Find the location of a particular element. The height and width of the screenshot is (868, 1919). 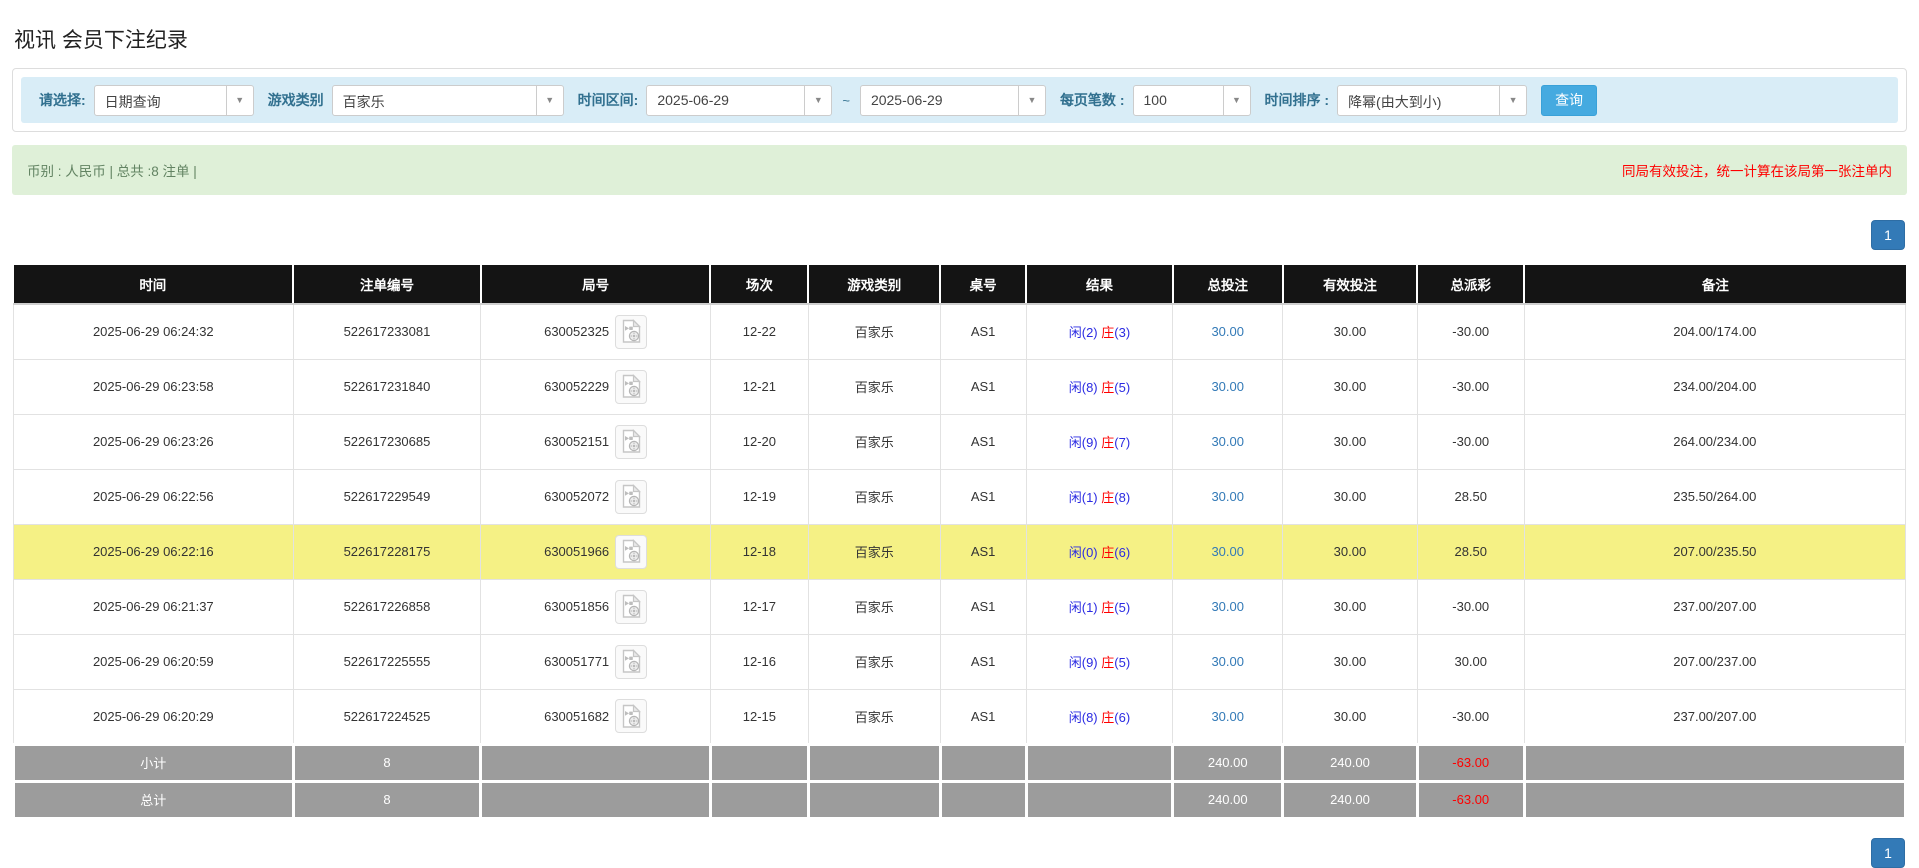

result-banker-score: (6) is located at coordinates (1122, 552).